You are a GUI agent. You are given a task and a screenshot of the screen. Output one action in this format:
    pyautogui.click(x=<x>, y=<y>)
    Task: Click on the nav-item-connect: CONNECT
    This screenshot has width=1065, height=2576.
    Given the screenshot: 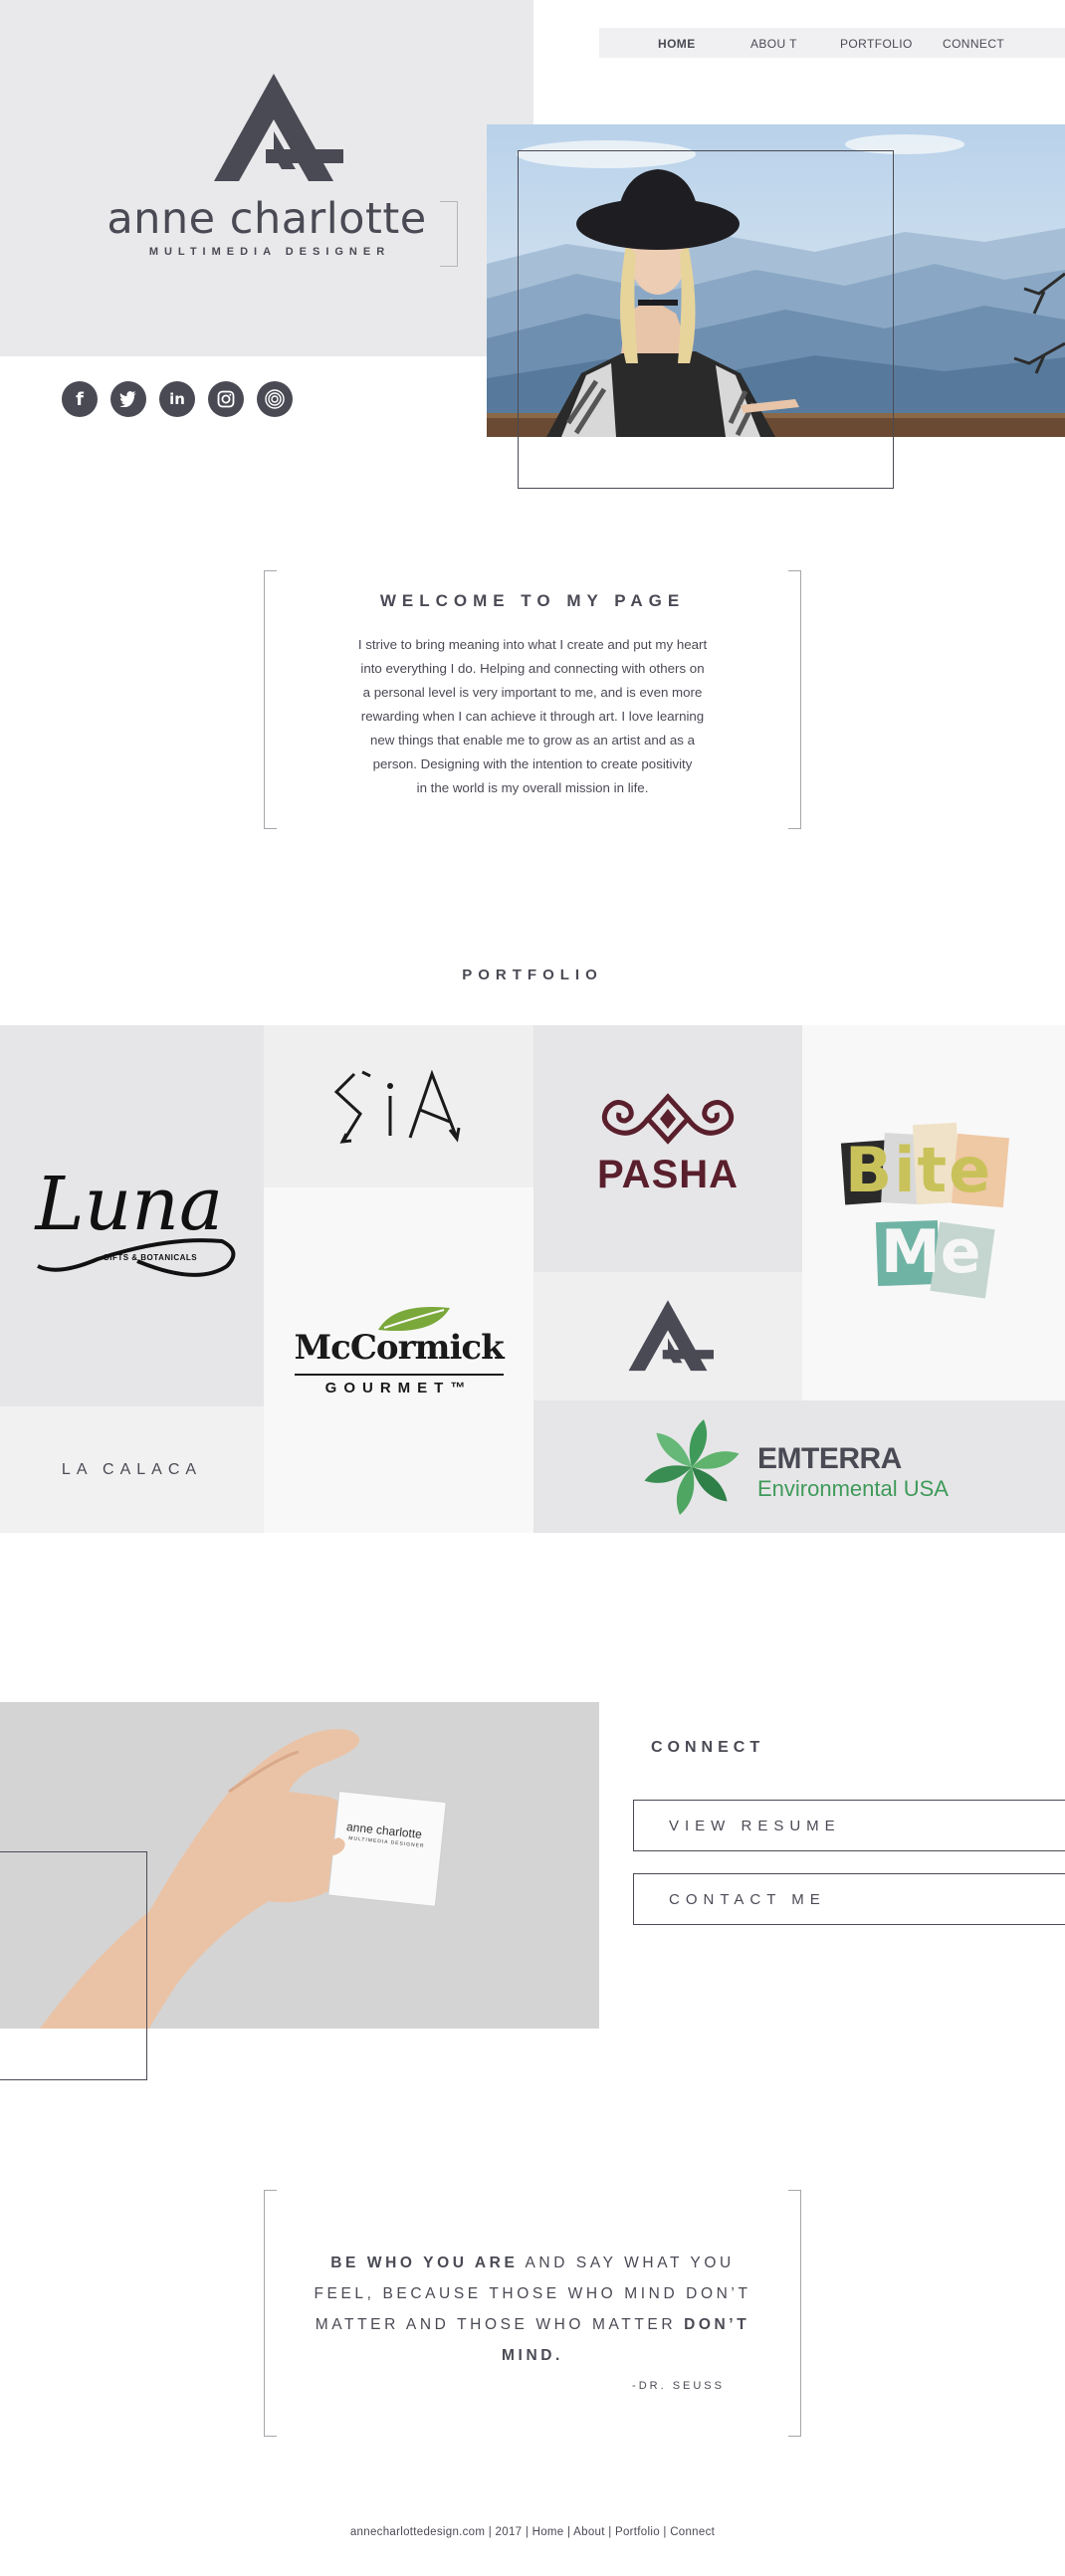 What is the action you would take?
    pyautogui.click(x=974, y=44)
    